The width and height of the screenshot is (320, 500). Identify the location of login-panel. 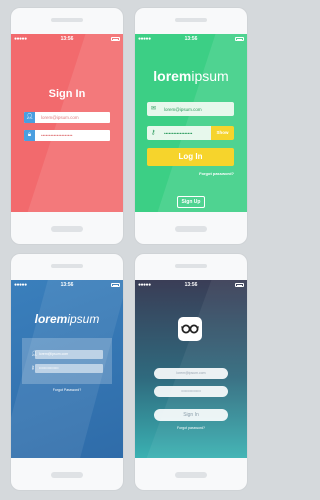
(67, 361).